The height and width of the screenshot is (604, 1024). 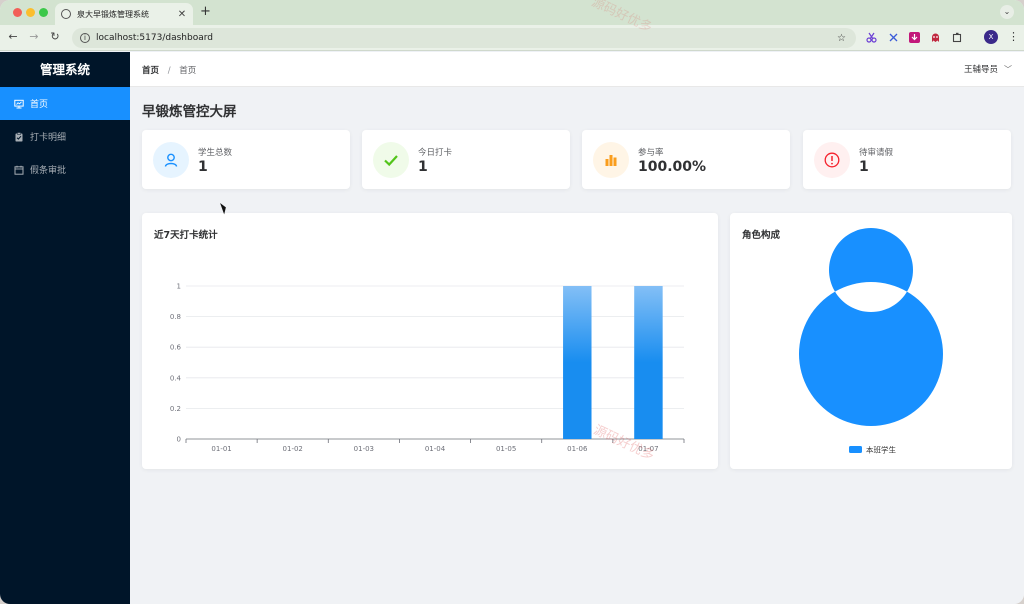 I want to click on stat-label: 学生总数, so click(x=215, y=153).